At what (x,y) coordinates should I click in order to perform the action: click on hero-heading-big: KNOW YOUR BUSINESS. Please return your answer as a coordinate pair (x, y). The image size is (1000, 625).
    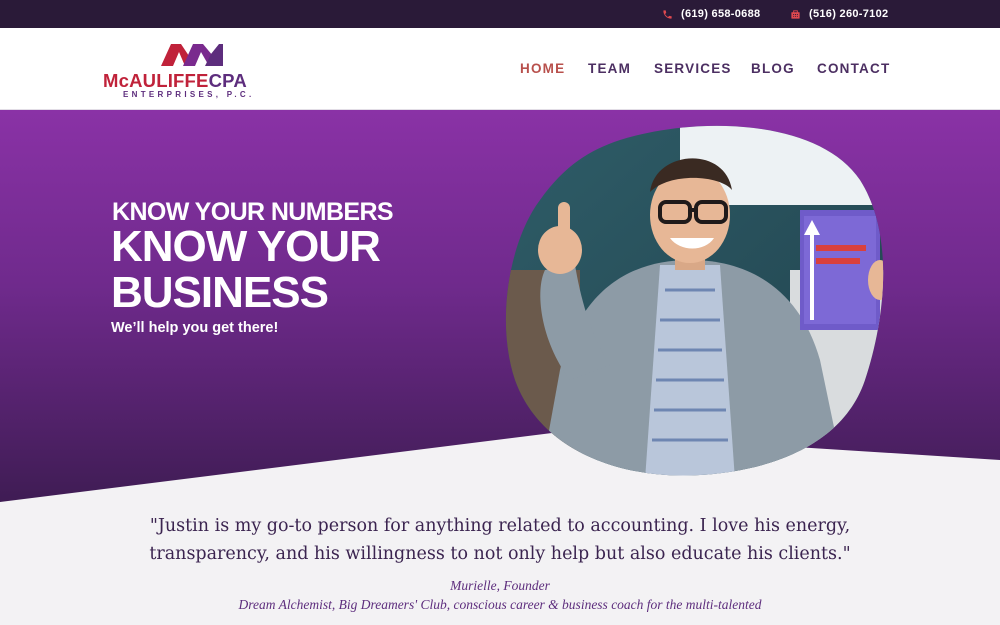
    Looking at the image, I should click on (246, 269).